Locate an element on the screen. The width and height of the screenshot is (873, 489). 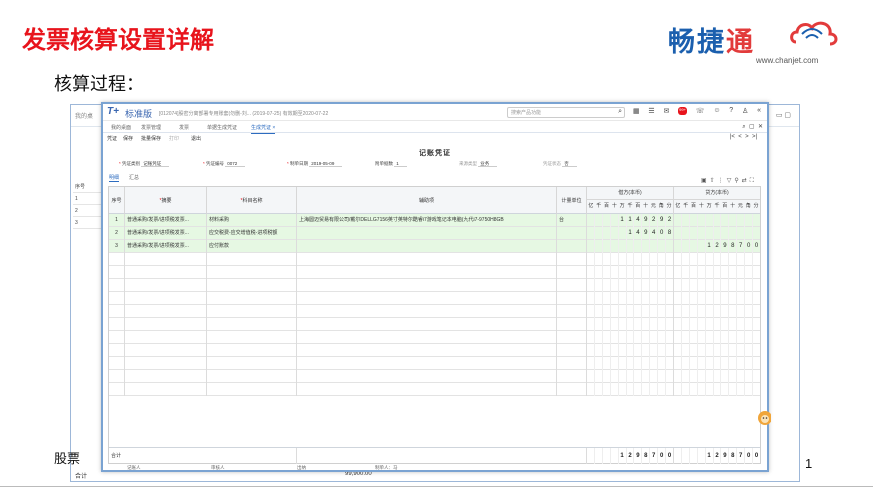
assistant-icon: ☺ is located at coordinates (716, 111).